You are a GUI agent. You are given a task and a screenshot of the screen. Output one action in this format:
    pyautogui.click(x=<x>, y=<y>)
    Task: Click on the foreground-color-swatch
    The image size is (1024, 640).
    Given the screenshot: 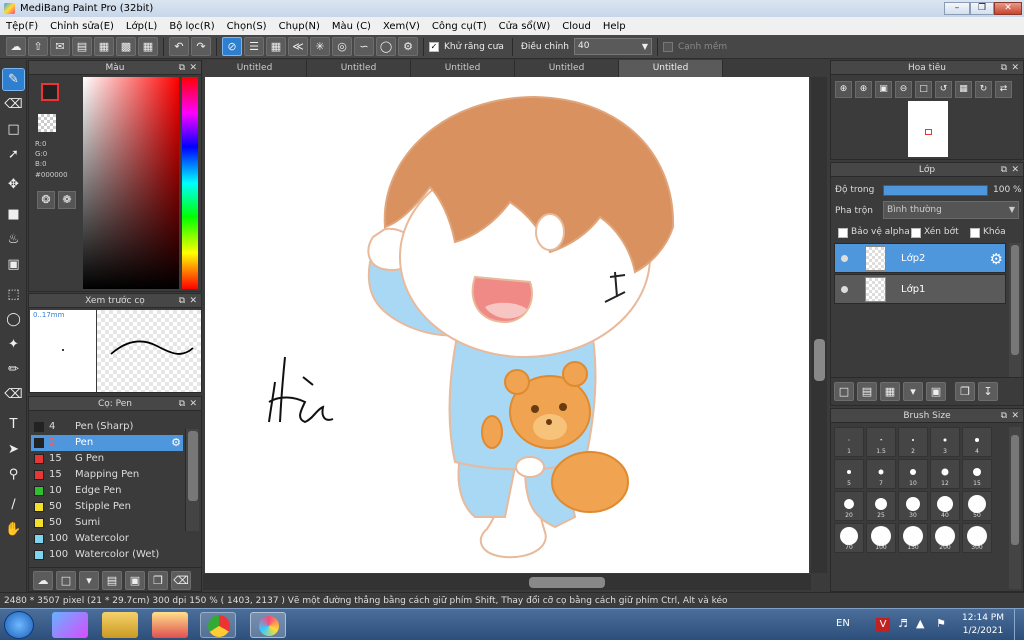 What is the action you would take?
    pyautogui.click(x=50, y=92)
    